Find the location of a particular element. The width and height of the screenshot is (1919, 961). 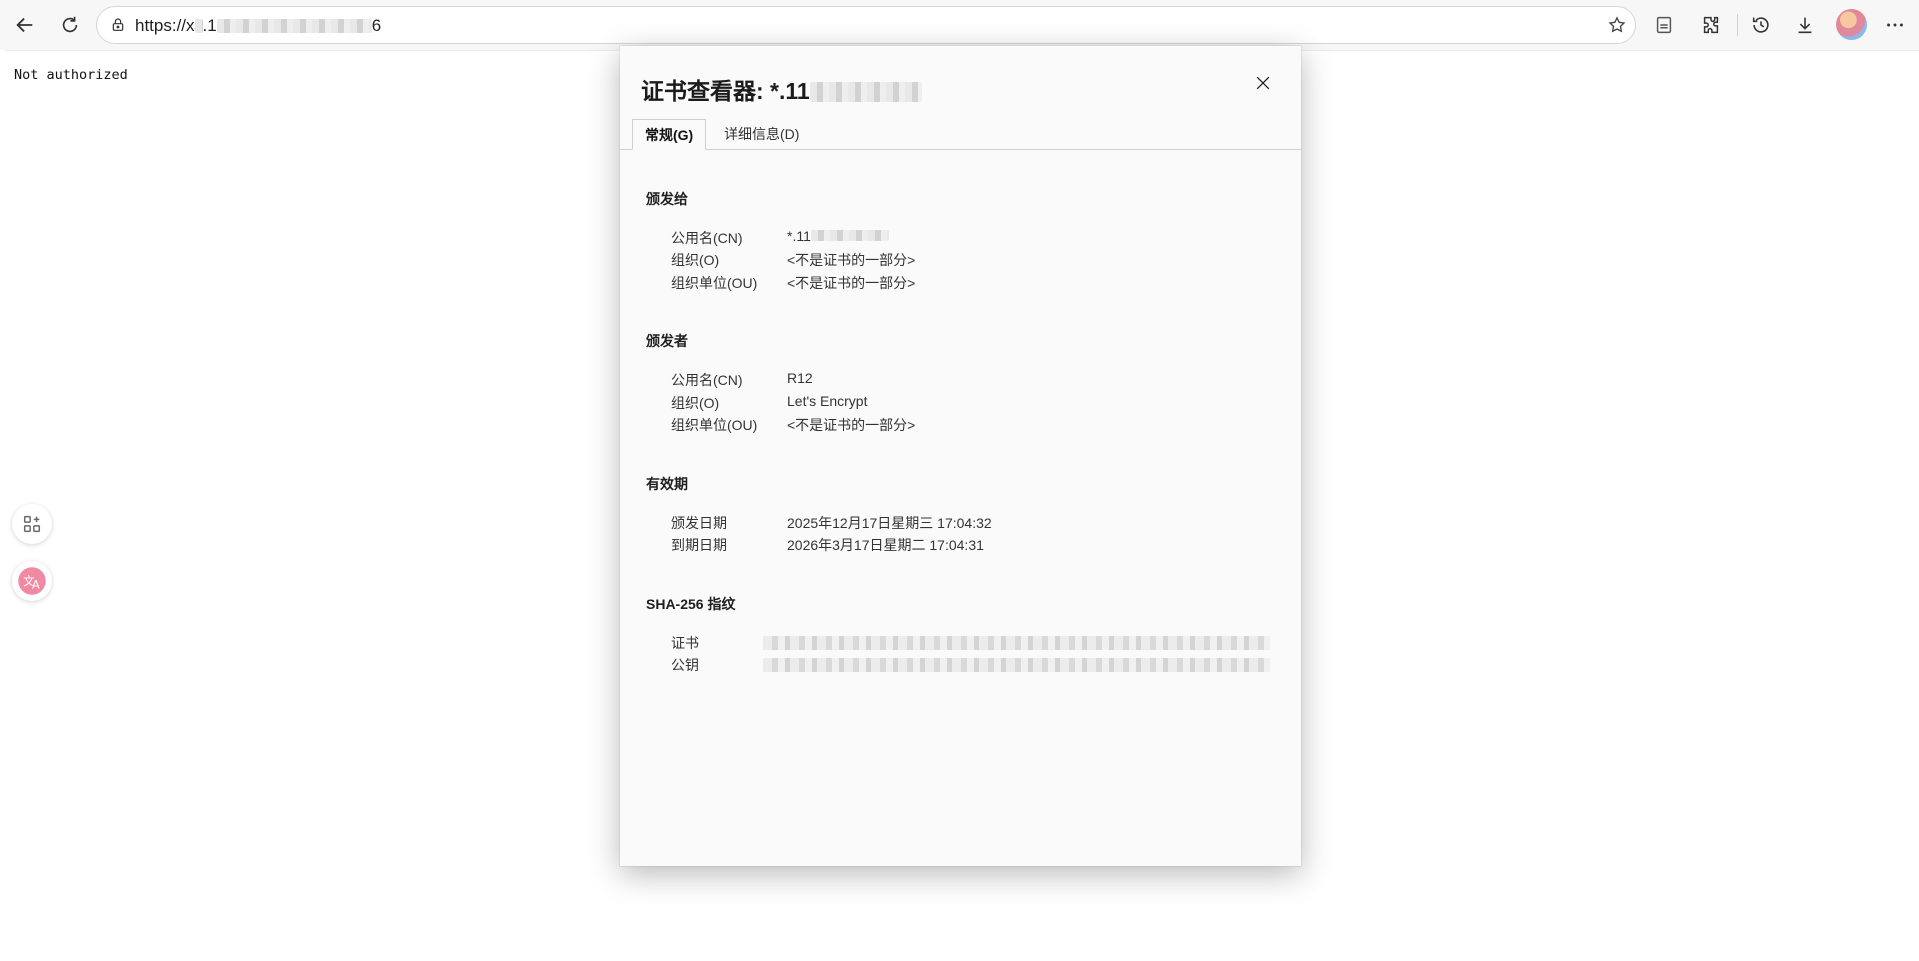

toolbar-separator is located at coordinates (1737, 25).